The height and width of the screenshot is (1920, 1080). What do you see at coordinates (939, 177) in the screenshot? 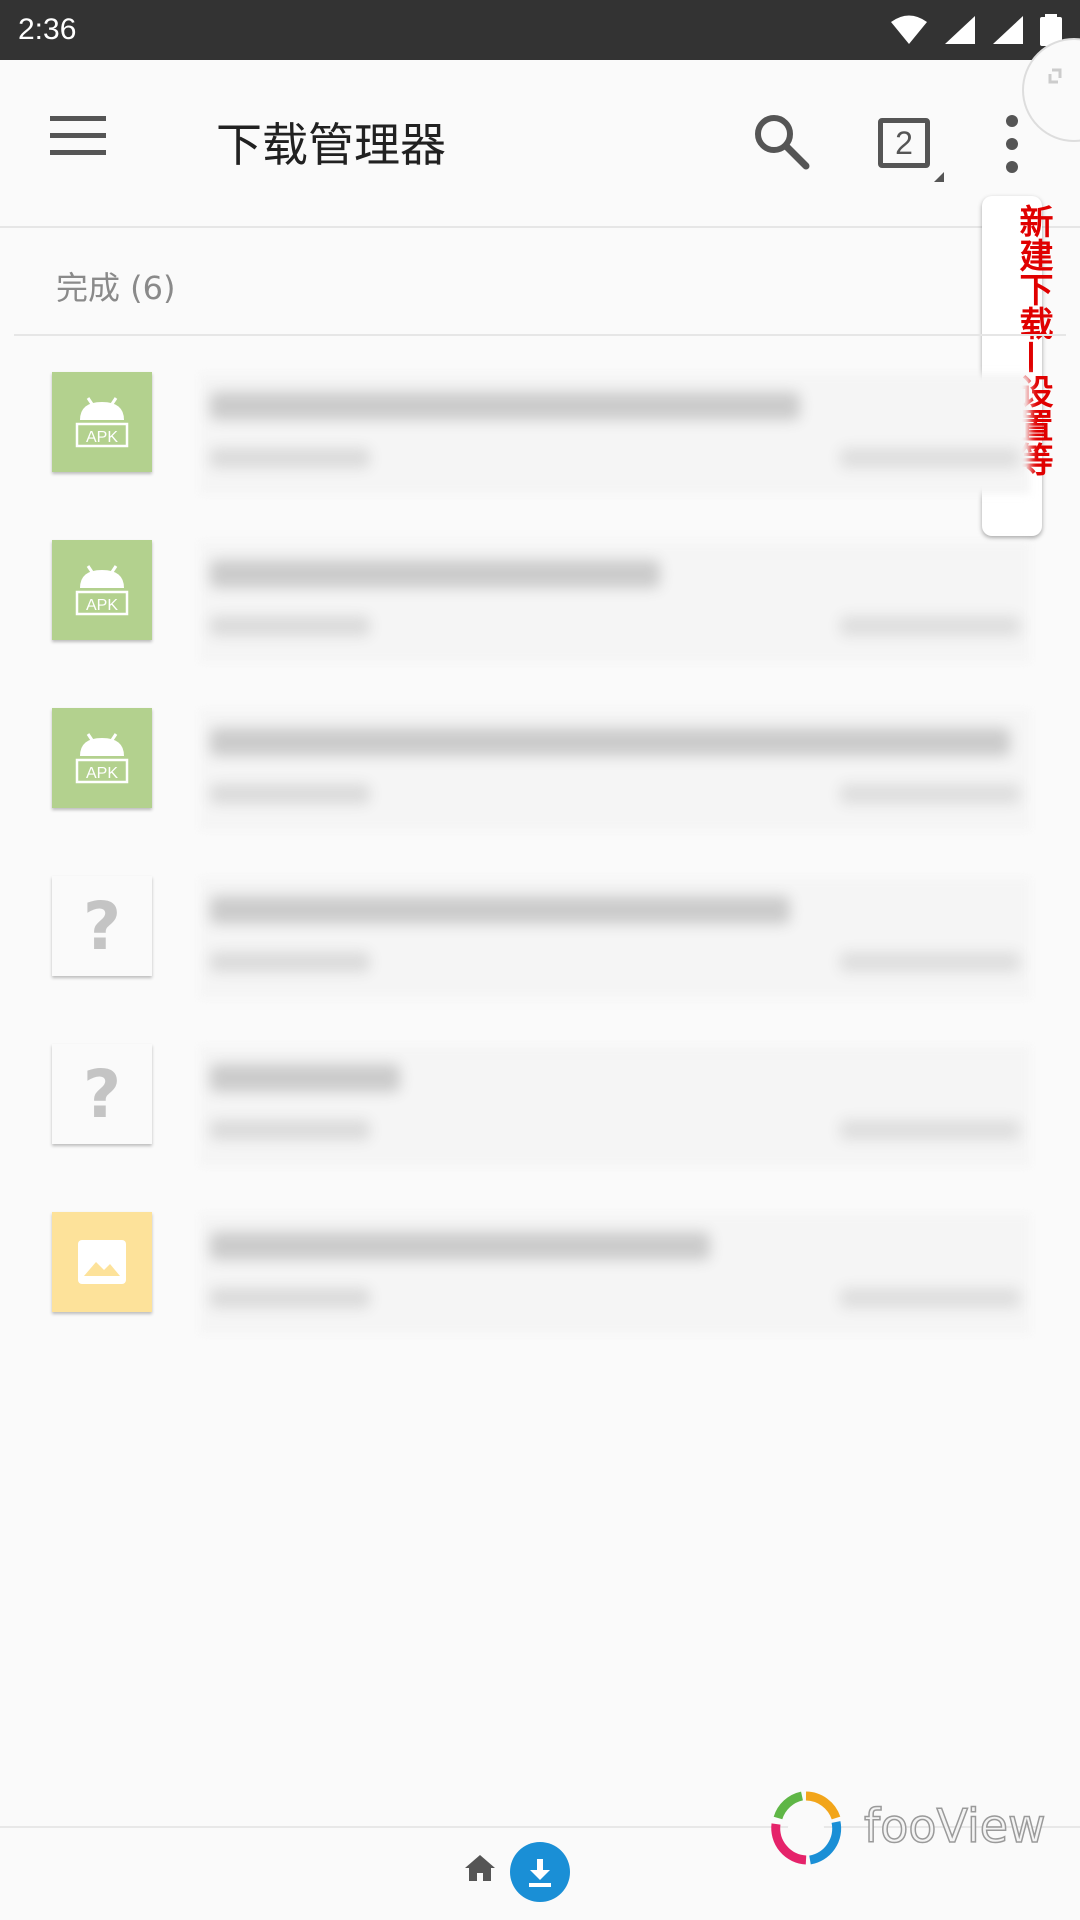
I see `tabs-corner-icon` at bounding box center [939, 177].